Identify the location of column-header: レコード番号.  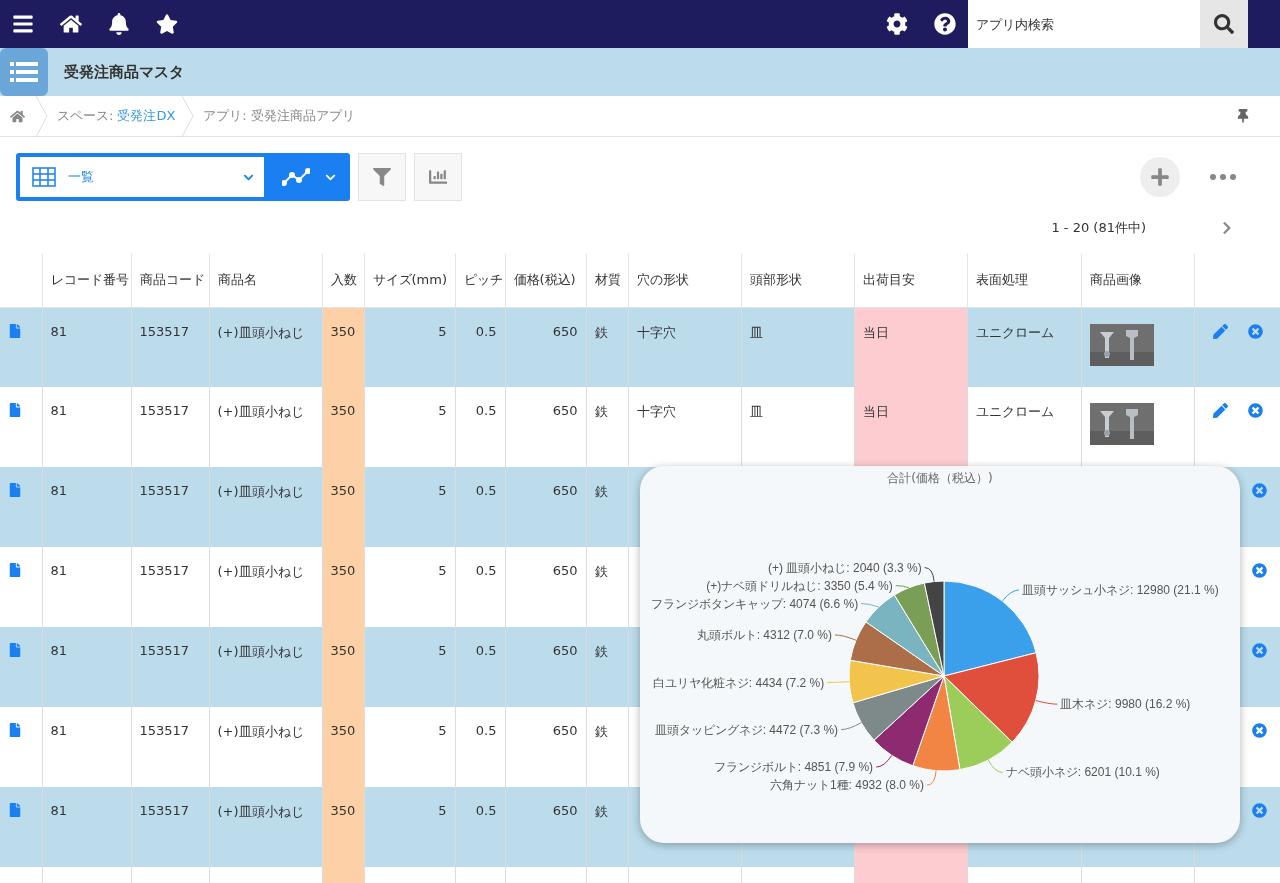
(86, 280).